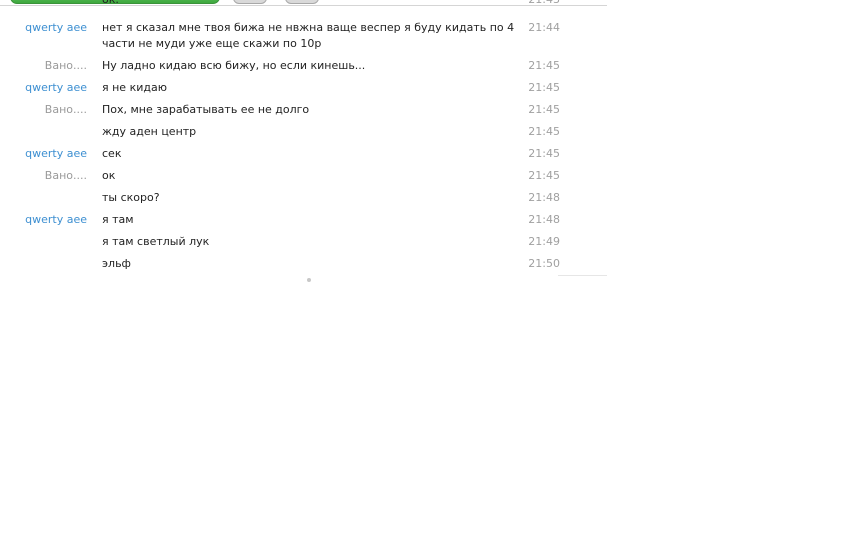 Image resolution: width=864 pixels, height=540 pixels. What do you see at coordinates (131, 197) in the screenshot?
I see `message-text: ты скоро?` at bounding box center [131, 197].